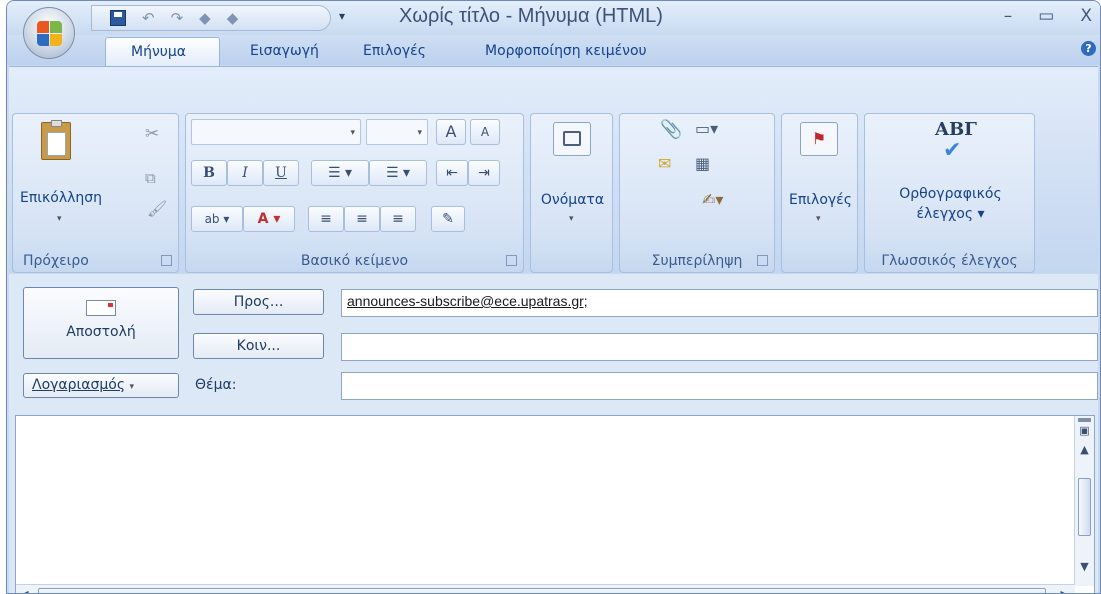  I want to click on font-color-button: A ▾, so click(269, 219).